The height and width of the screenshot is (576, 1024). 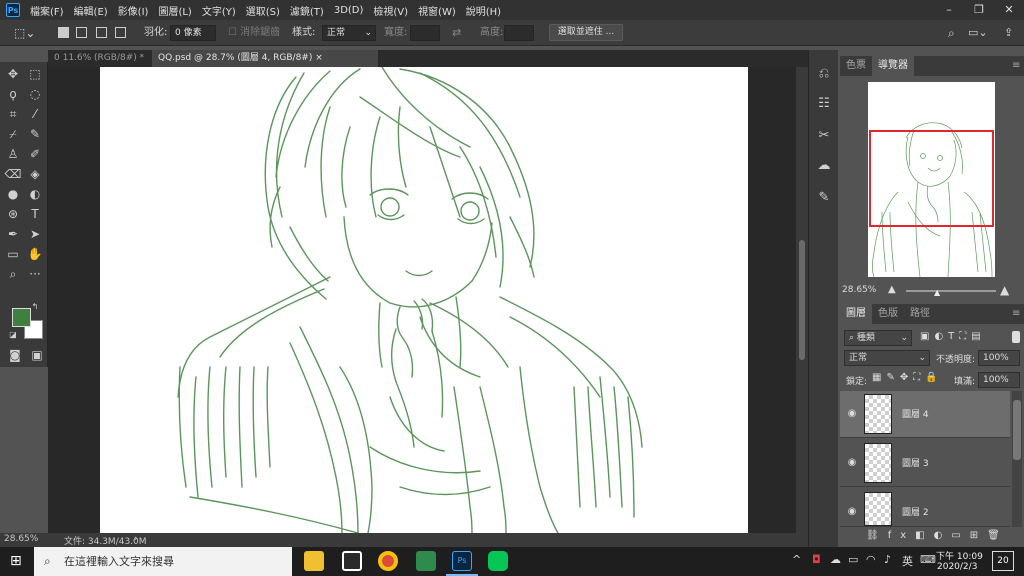 What do you see at coordinates (13, 254) in the screenshot?
I see `rectangle-tool-icon: ▭` at bounding box center [13, 254].